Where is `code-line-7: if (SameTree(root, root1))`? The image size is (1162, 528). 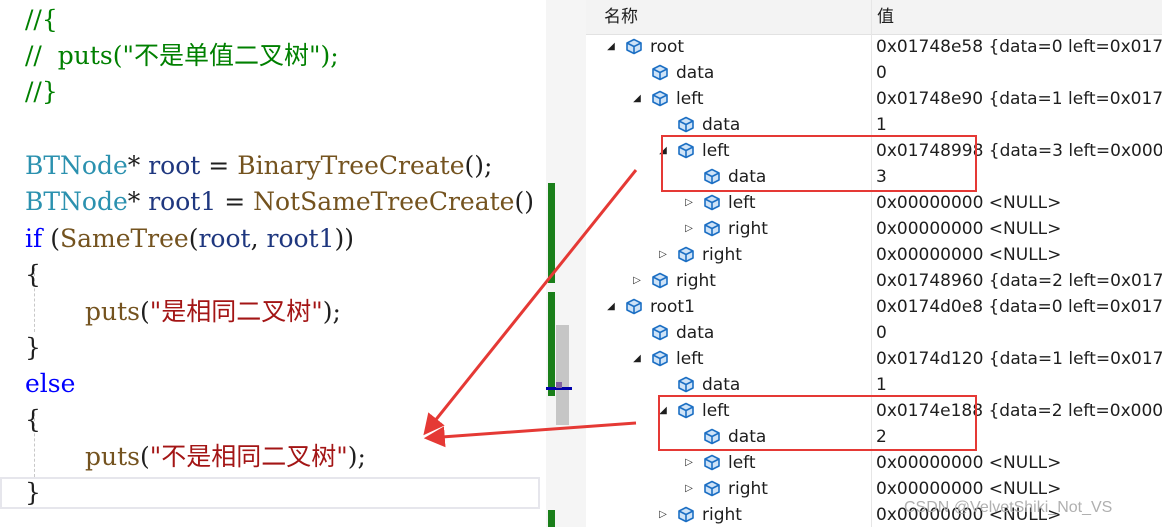
code-line-7: if (SameTree(root, root1)) is located at coordinates (189, 239).